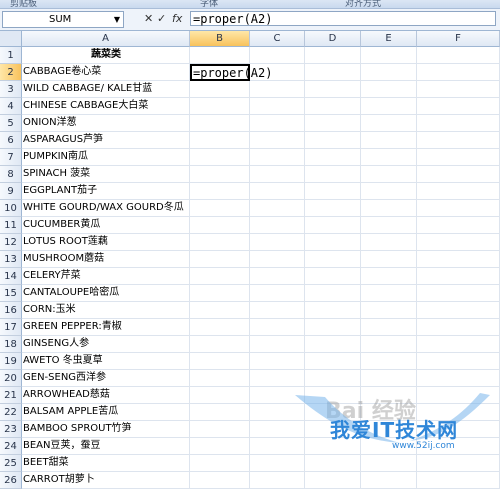 Image resolution: width=500 pixels, height=489 pixels. Describe the element at coordinates (389, 242) in the screenshot. I see `cell-e12` at that location.